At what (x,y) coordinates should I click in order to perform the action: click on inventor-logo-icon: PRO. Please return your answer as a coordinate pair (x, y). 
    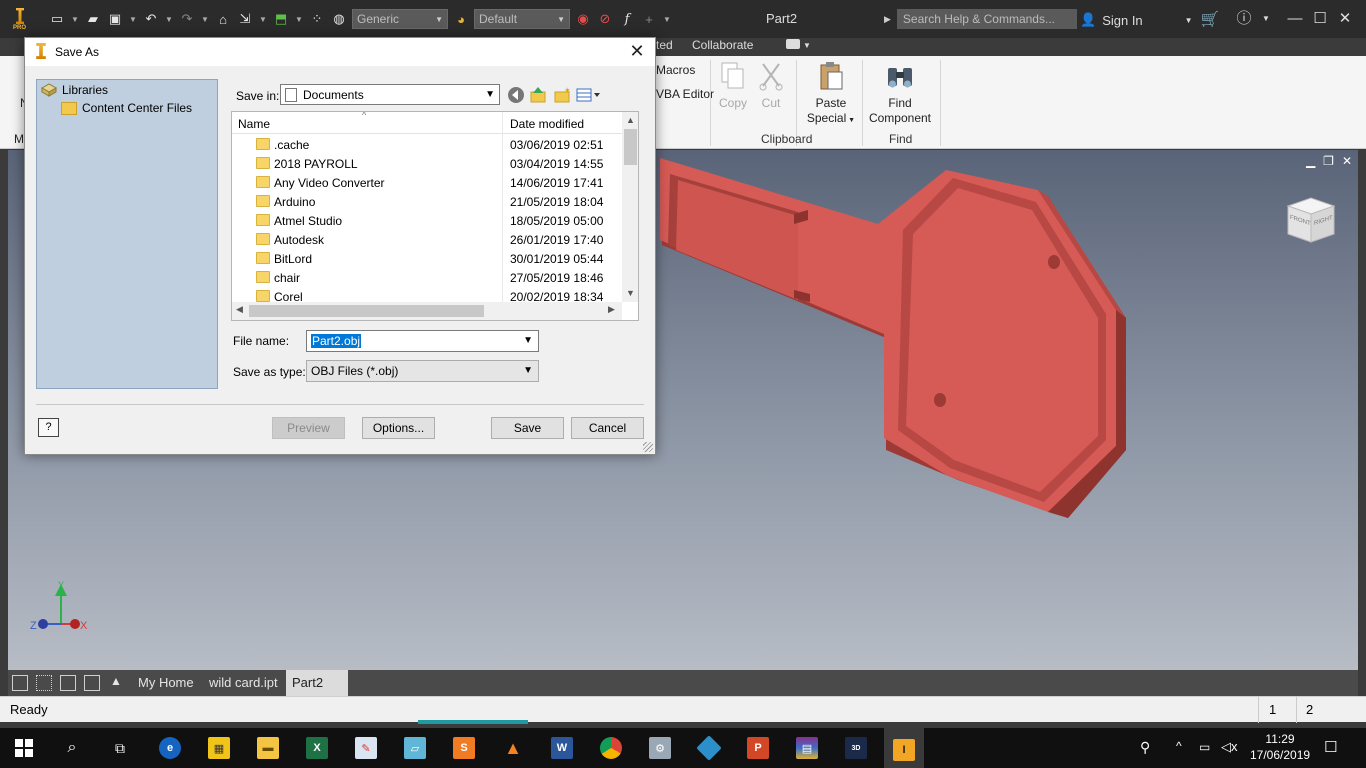
    Looking at the image, I should click on (20, 19).